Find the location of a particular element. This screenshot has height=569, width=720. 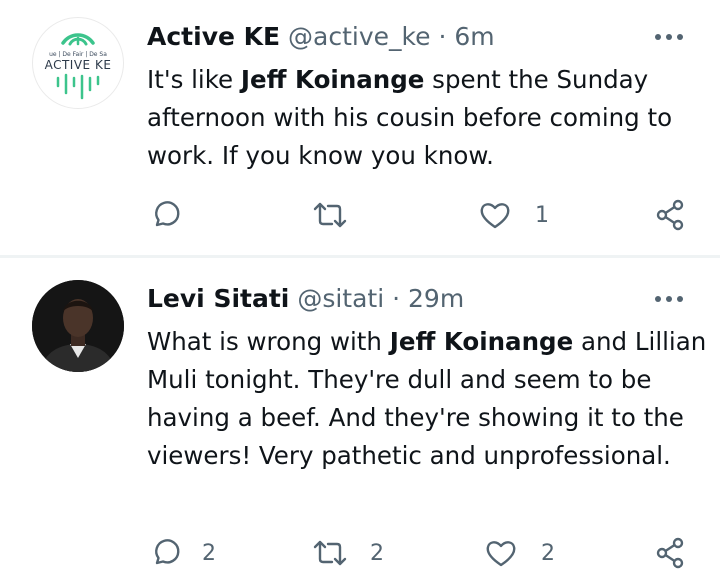

avatar: ue | De Fair | De Sa ACTIVE KE is located at coordinates (78, 63).